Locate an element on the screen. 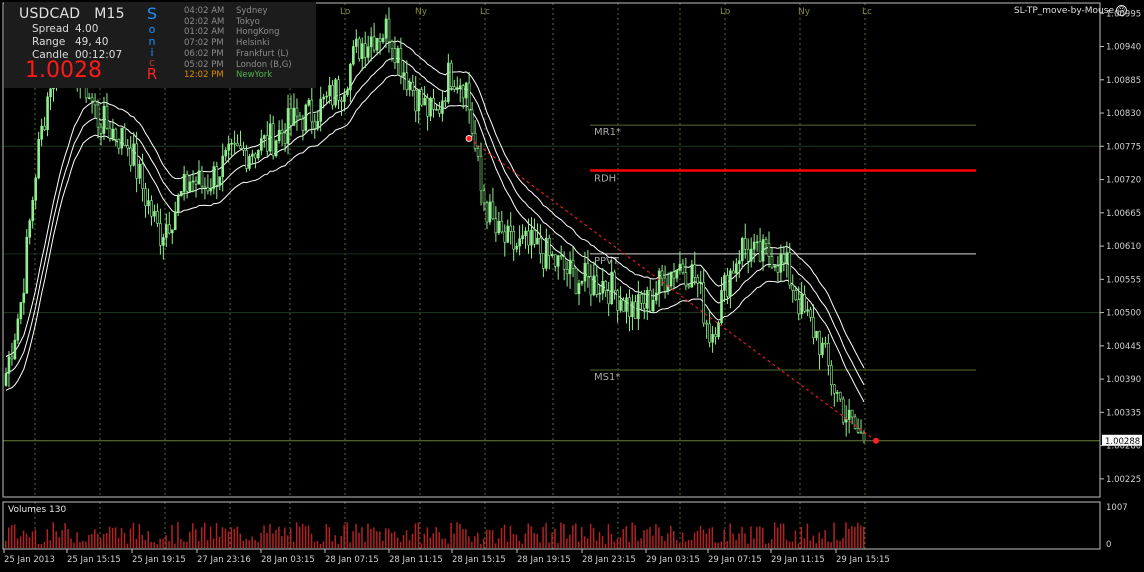 The image size is (1144, 572). y-tick-label: 1.00885 is located at coordinates (1123, 81).